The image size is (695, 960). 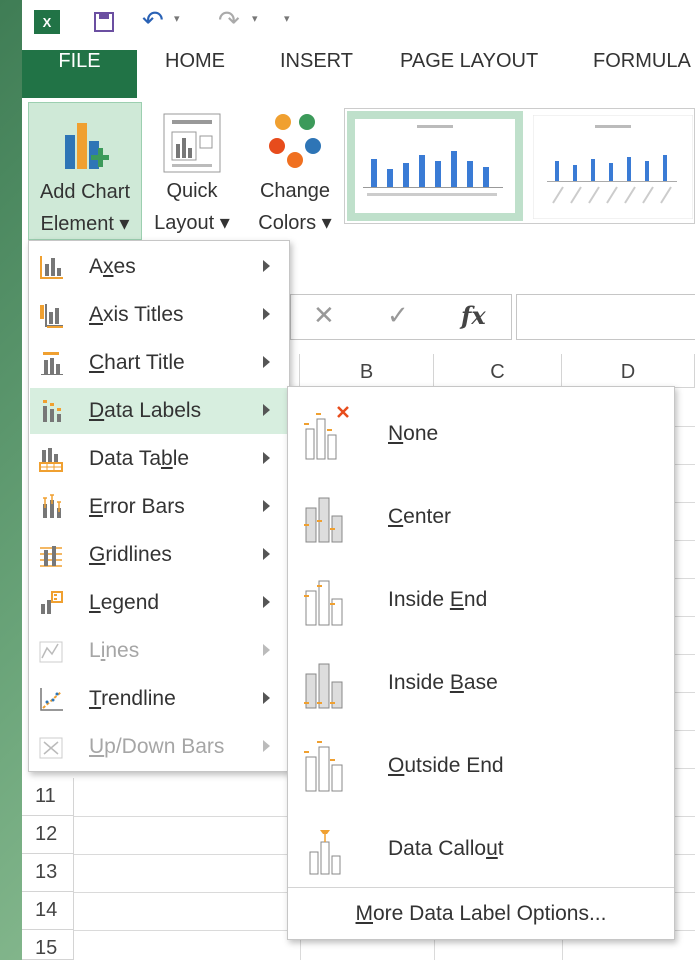 I want to click on up-down-bars-icon, so click(x=51, y=748).